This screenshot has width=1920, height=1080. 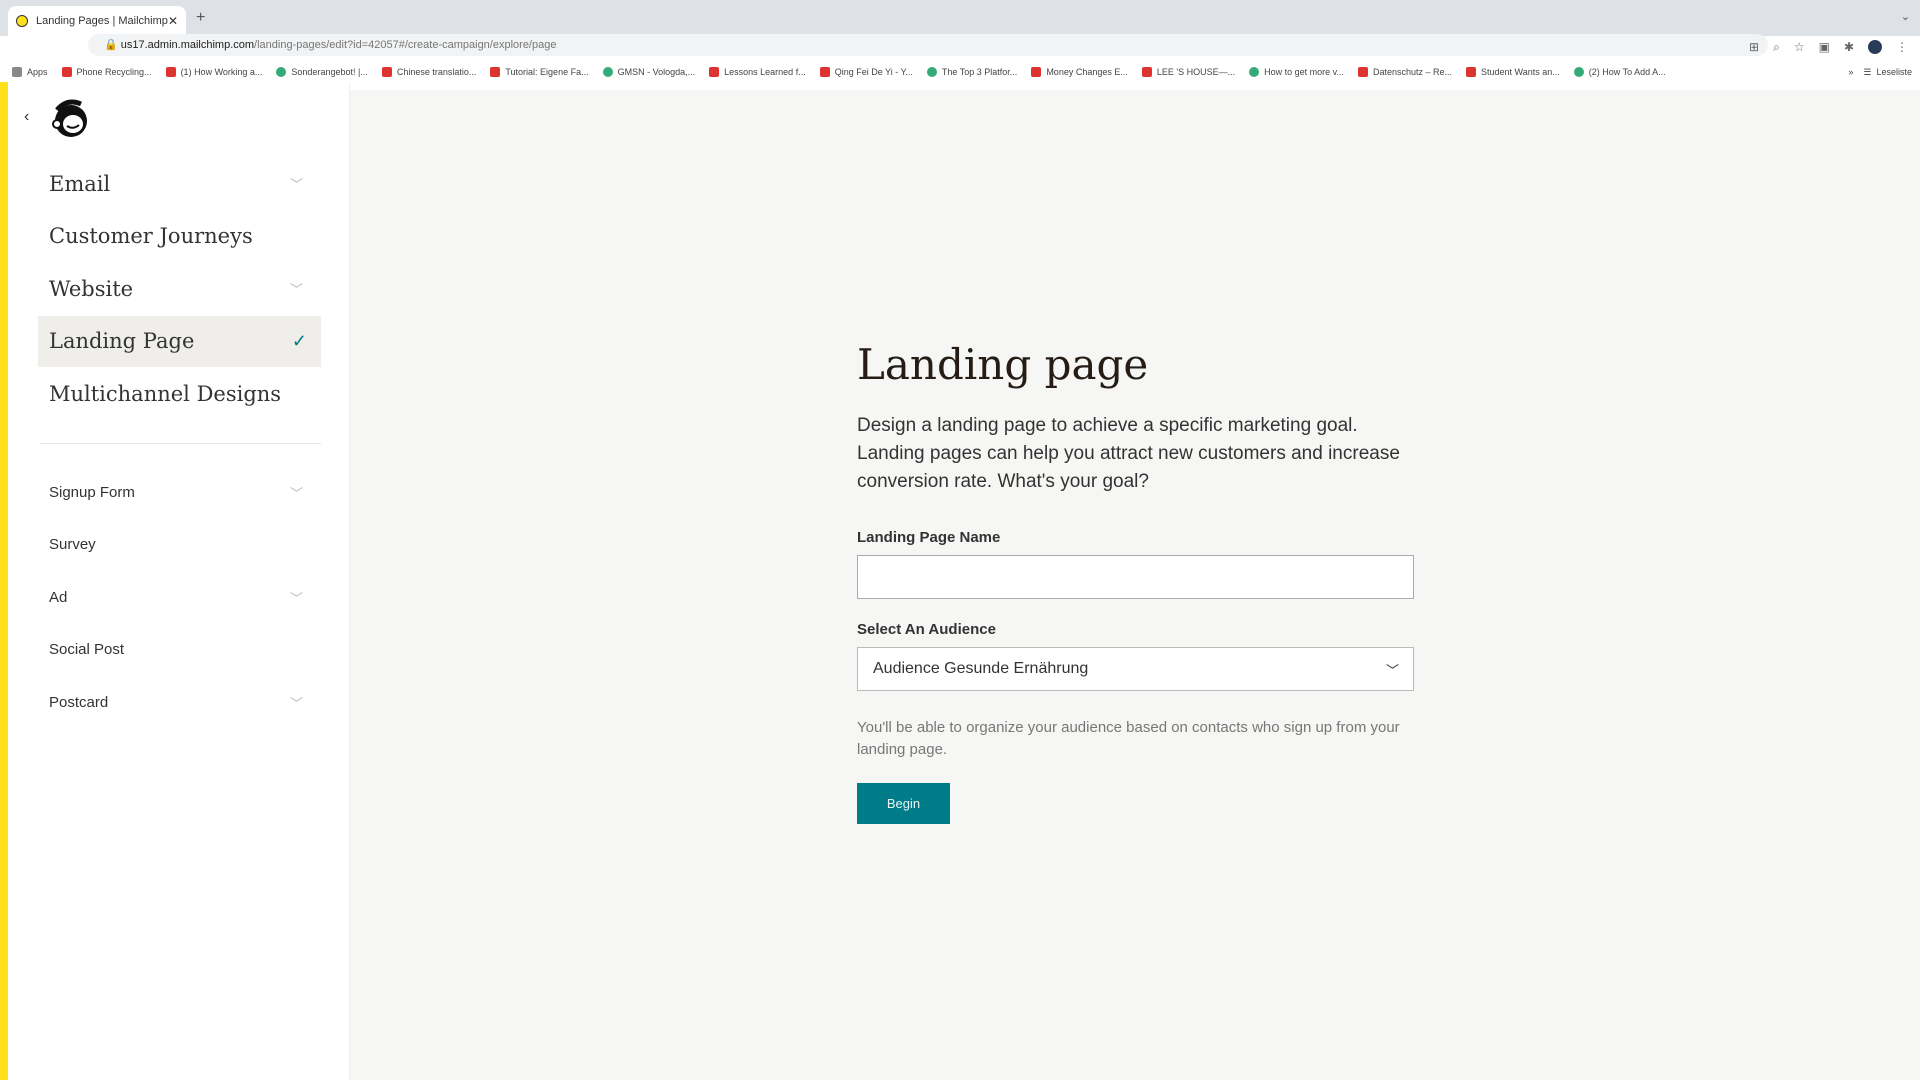 What do you see at coordinates (1135, 577) in the screenshot?
I see `landing-page-name-input` at bounding box center [1135, 577].